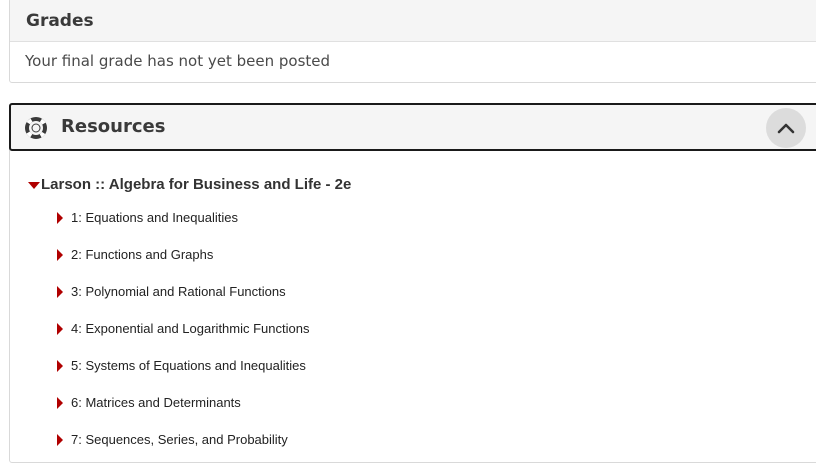 This screenshot has height=476, width=816. I want to click on chapter-label: 7: Sequences, Series, and Probability, so click(179, 439).